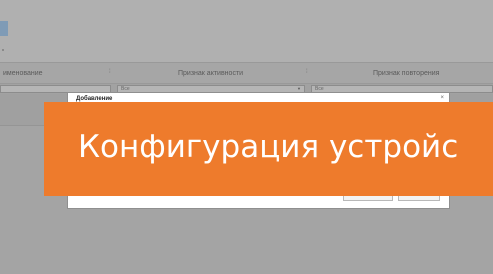 The height and width of the screenshot is (274, 493). I want to click on close-icon: ×, so click(442, 98).